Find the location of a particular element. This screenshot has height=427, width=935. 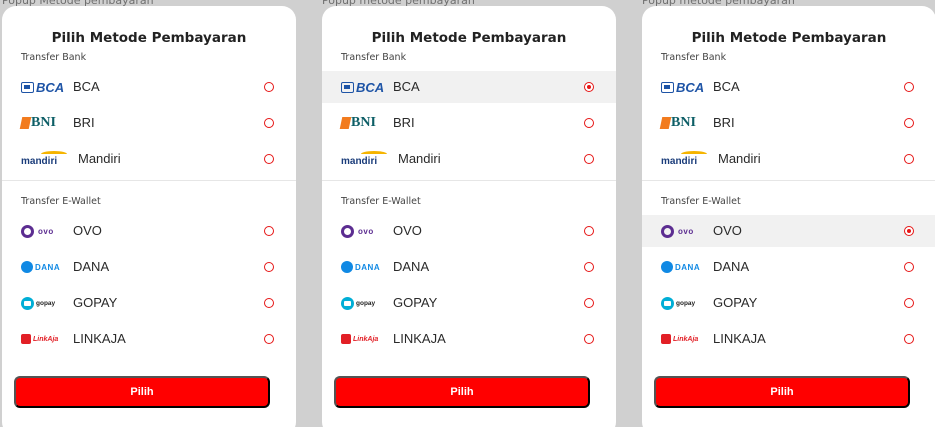

bni-logo: BNI is located at coordinates (684, 123).